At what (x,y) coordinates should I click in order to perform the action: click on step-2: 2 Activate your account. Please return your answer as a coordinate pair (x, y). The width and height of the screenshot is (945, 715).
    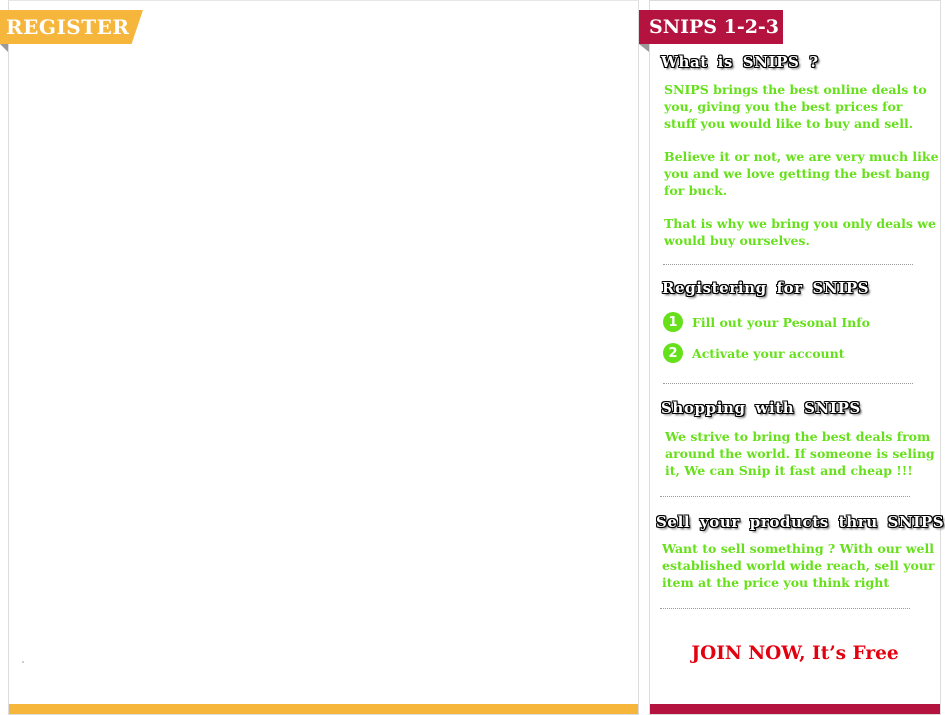
    Looking at the image, I should click on (754, 353).